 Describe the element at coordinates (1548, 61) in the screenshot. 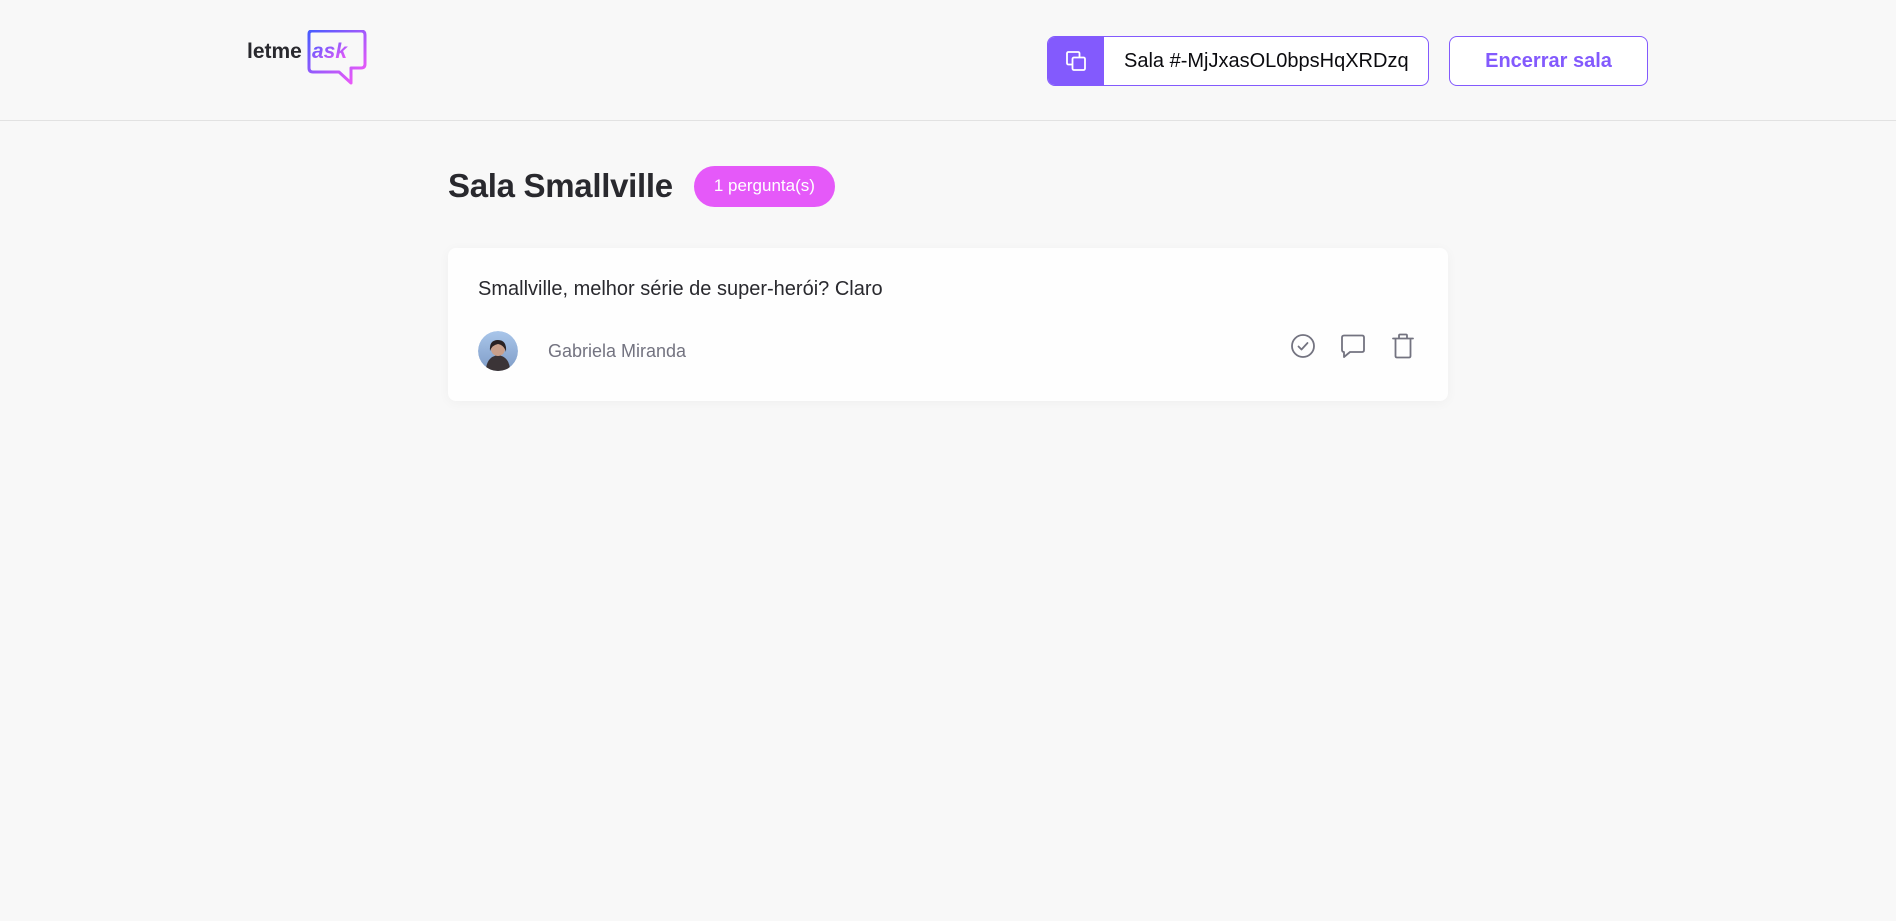

I see `close-room-button: Encerrar sala` at that location.